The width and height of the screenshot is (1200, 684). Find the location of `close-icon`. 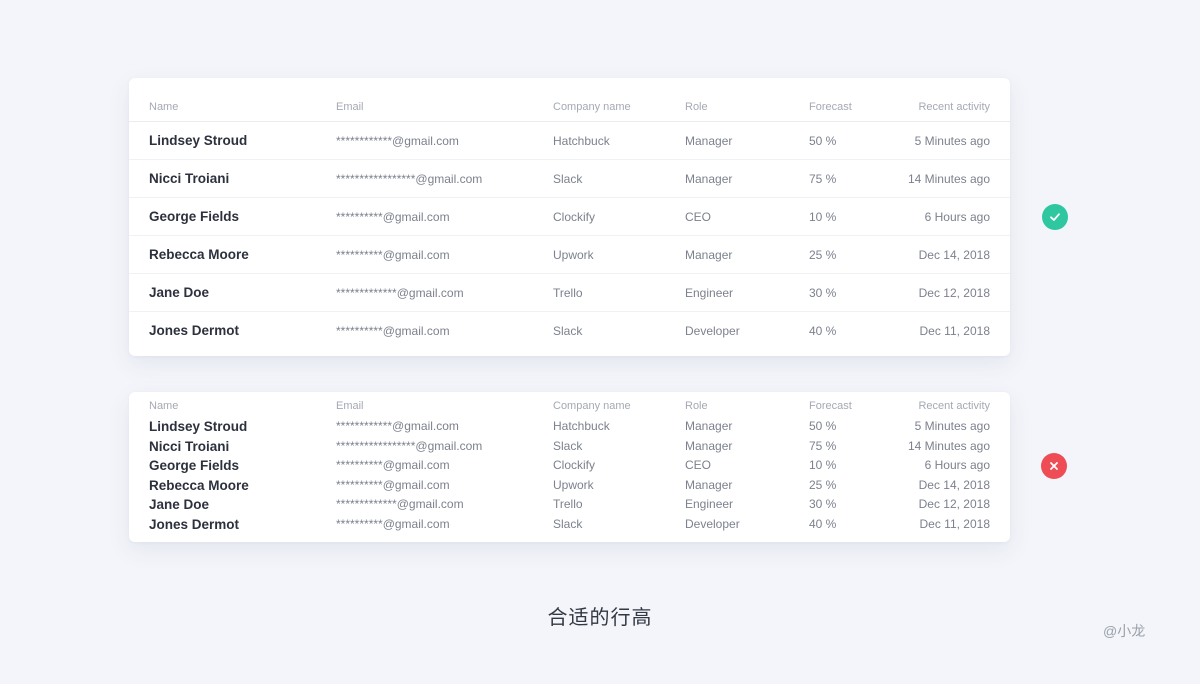

close-icon is located at coordinates (1054, 466).